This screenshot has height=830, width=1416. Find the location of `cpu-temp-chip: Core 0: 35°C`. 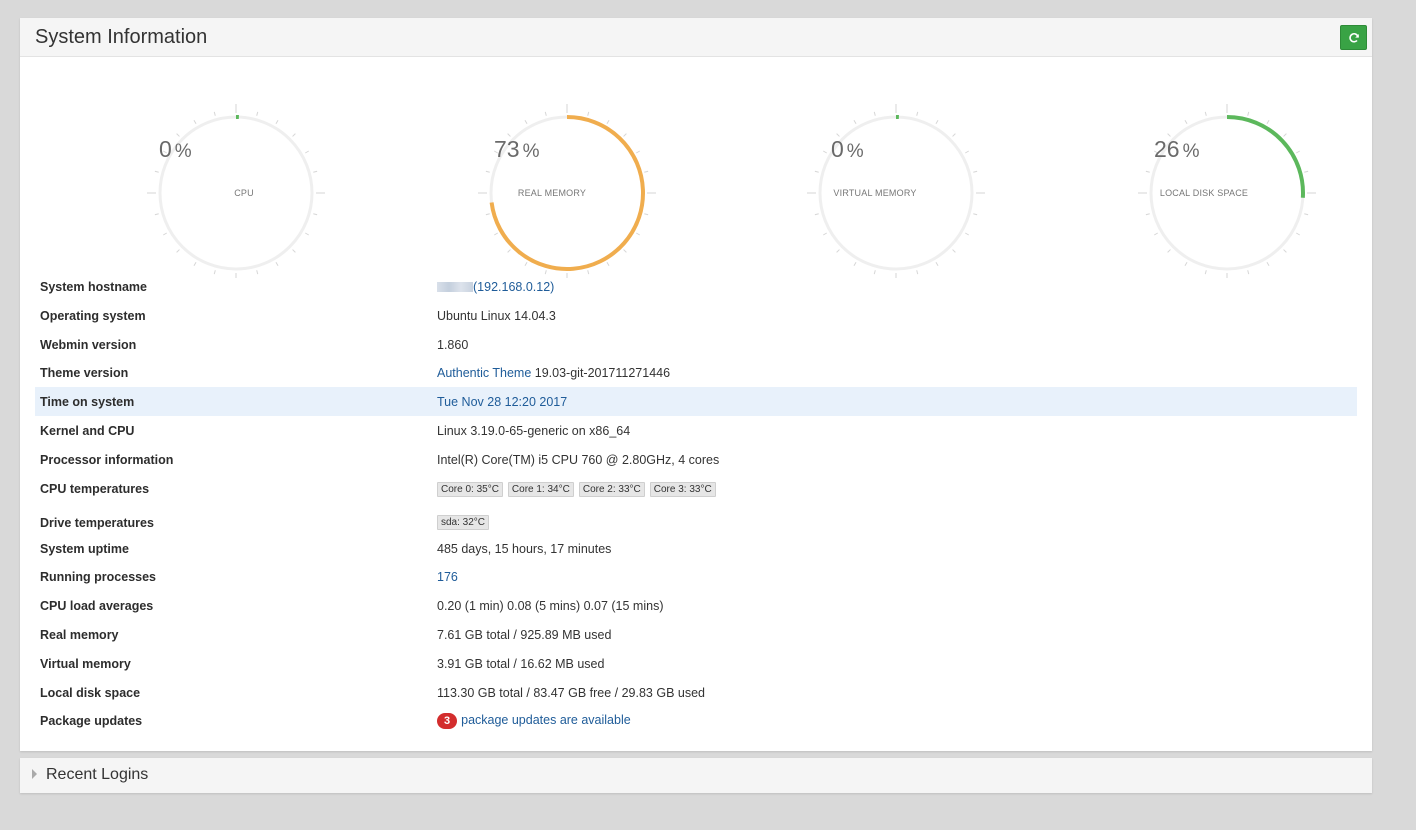

cpu-temp-chip: Core 0: 35°C is located at coordinates (470, 489).